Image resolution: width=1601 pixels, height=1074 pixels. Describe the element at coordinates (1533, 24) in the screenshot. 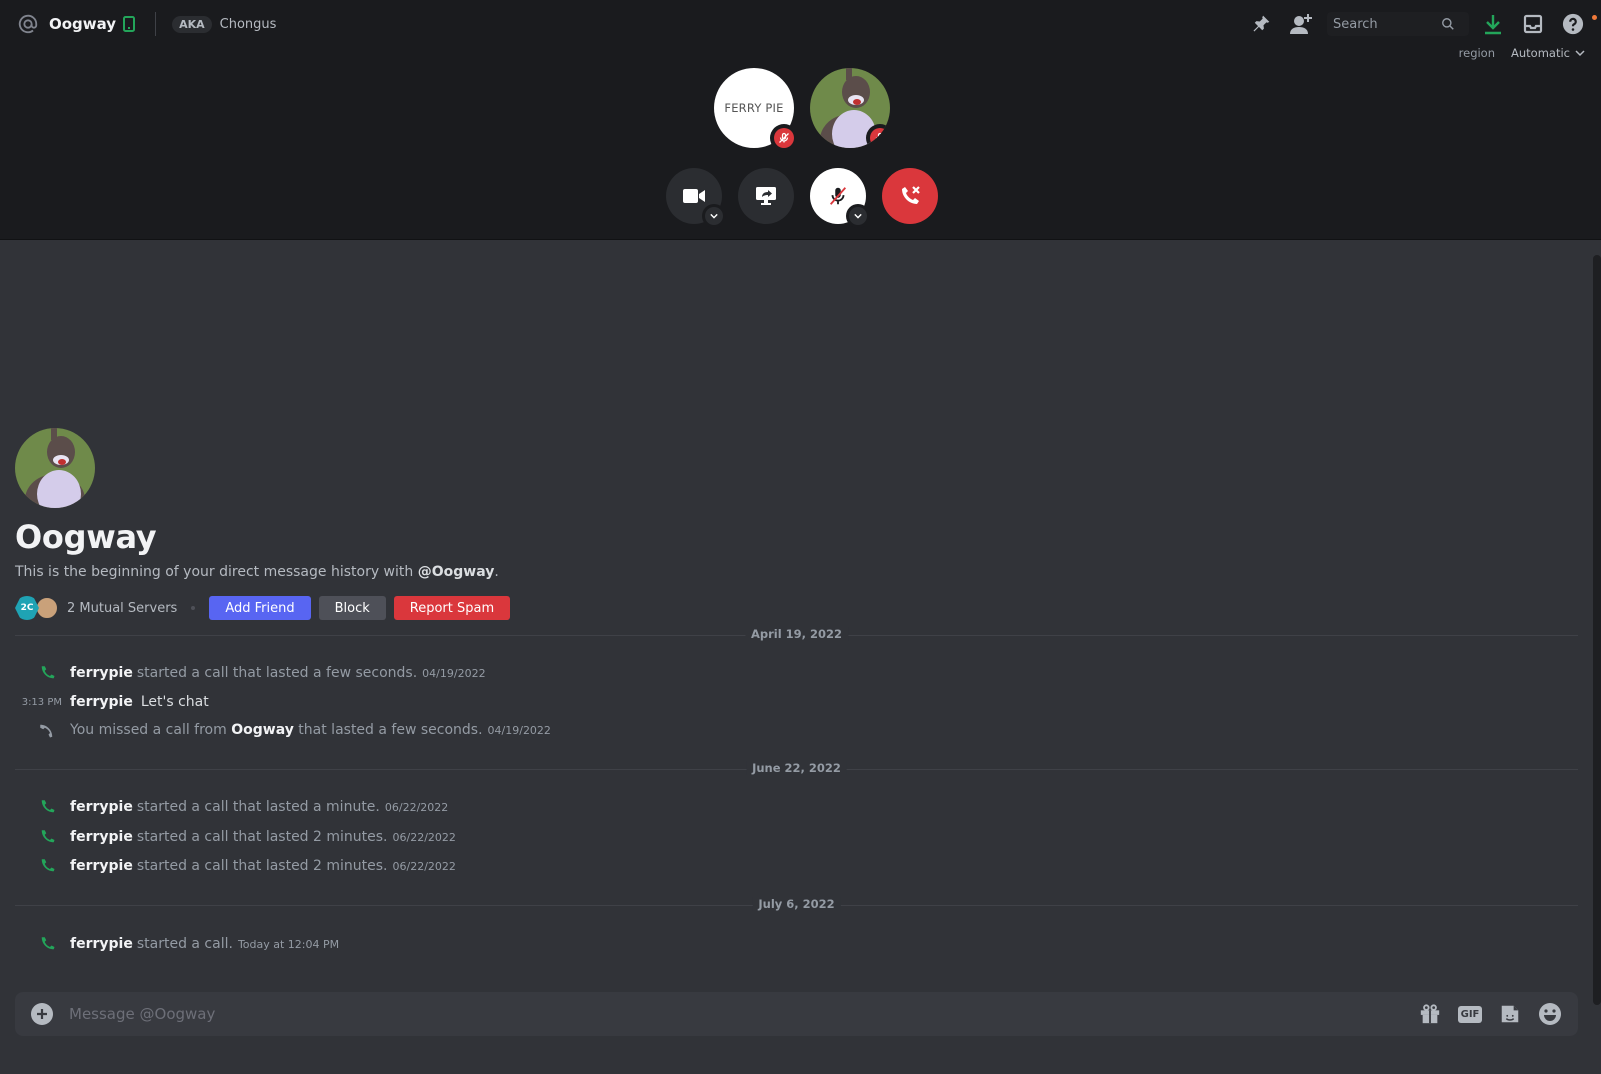

I see `inbox-icon` at that location.